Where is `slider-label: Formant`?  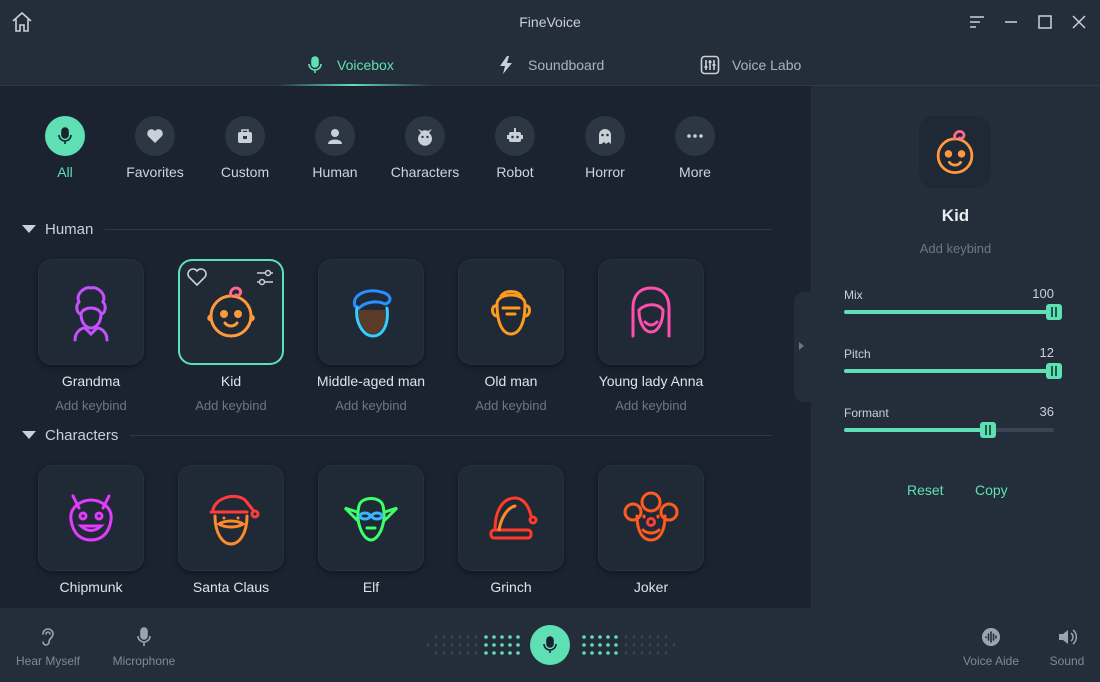
slider-label: Formant is located at coordinates (866, 413).